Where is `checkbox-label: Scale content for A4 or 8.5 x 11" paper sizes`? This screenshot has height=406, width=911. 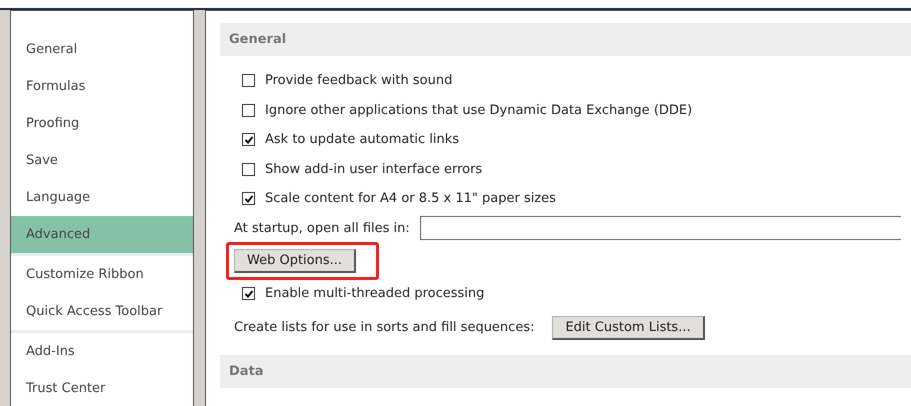
checkbox-label: Scale content for A4 or 8.5 x 11" paper sizes is located at coordinates (410, 198).